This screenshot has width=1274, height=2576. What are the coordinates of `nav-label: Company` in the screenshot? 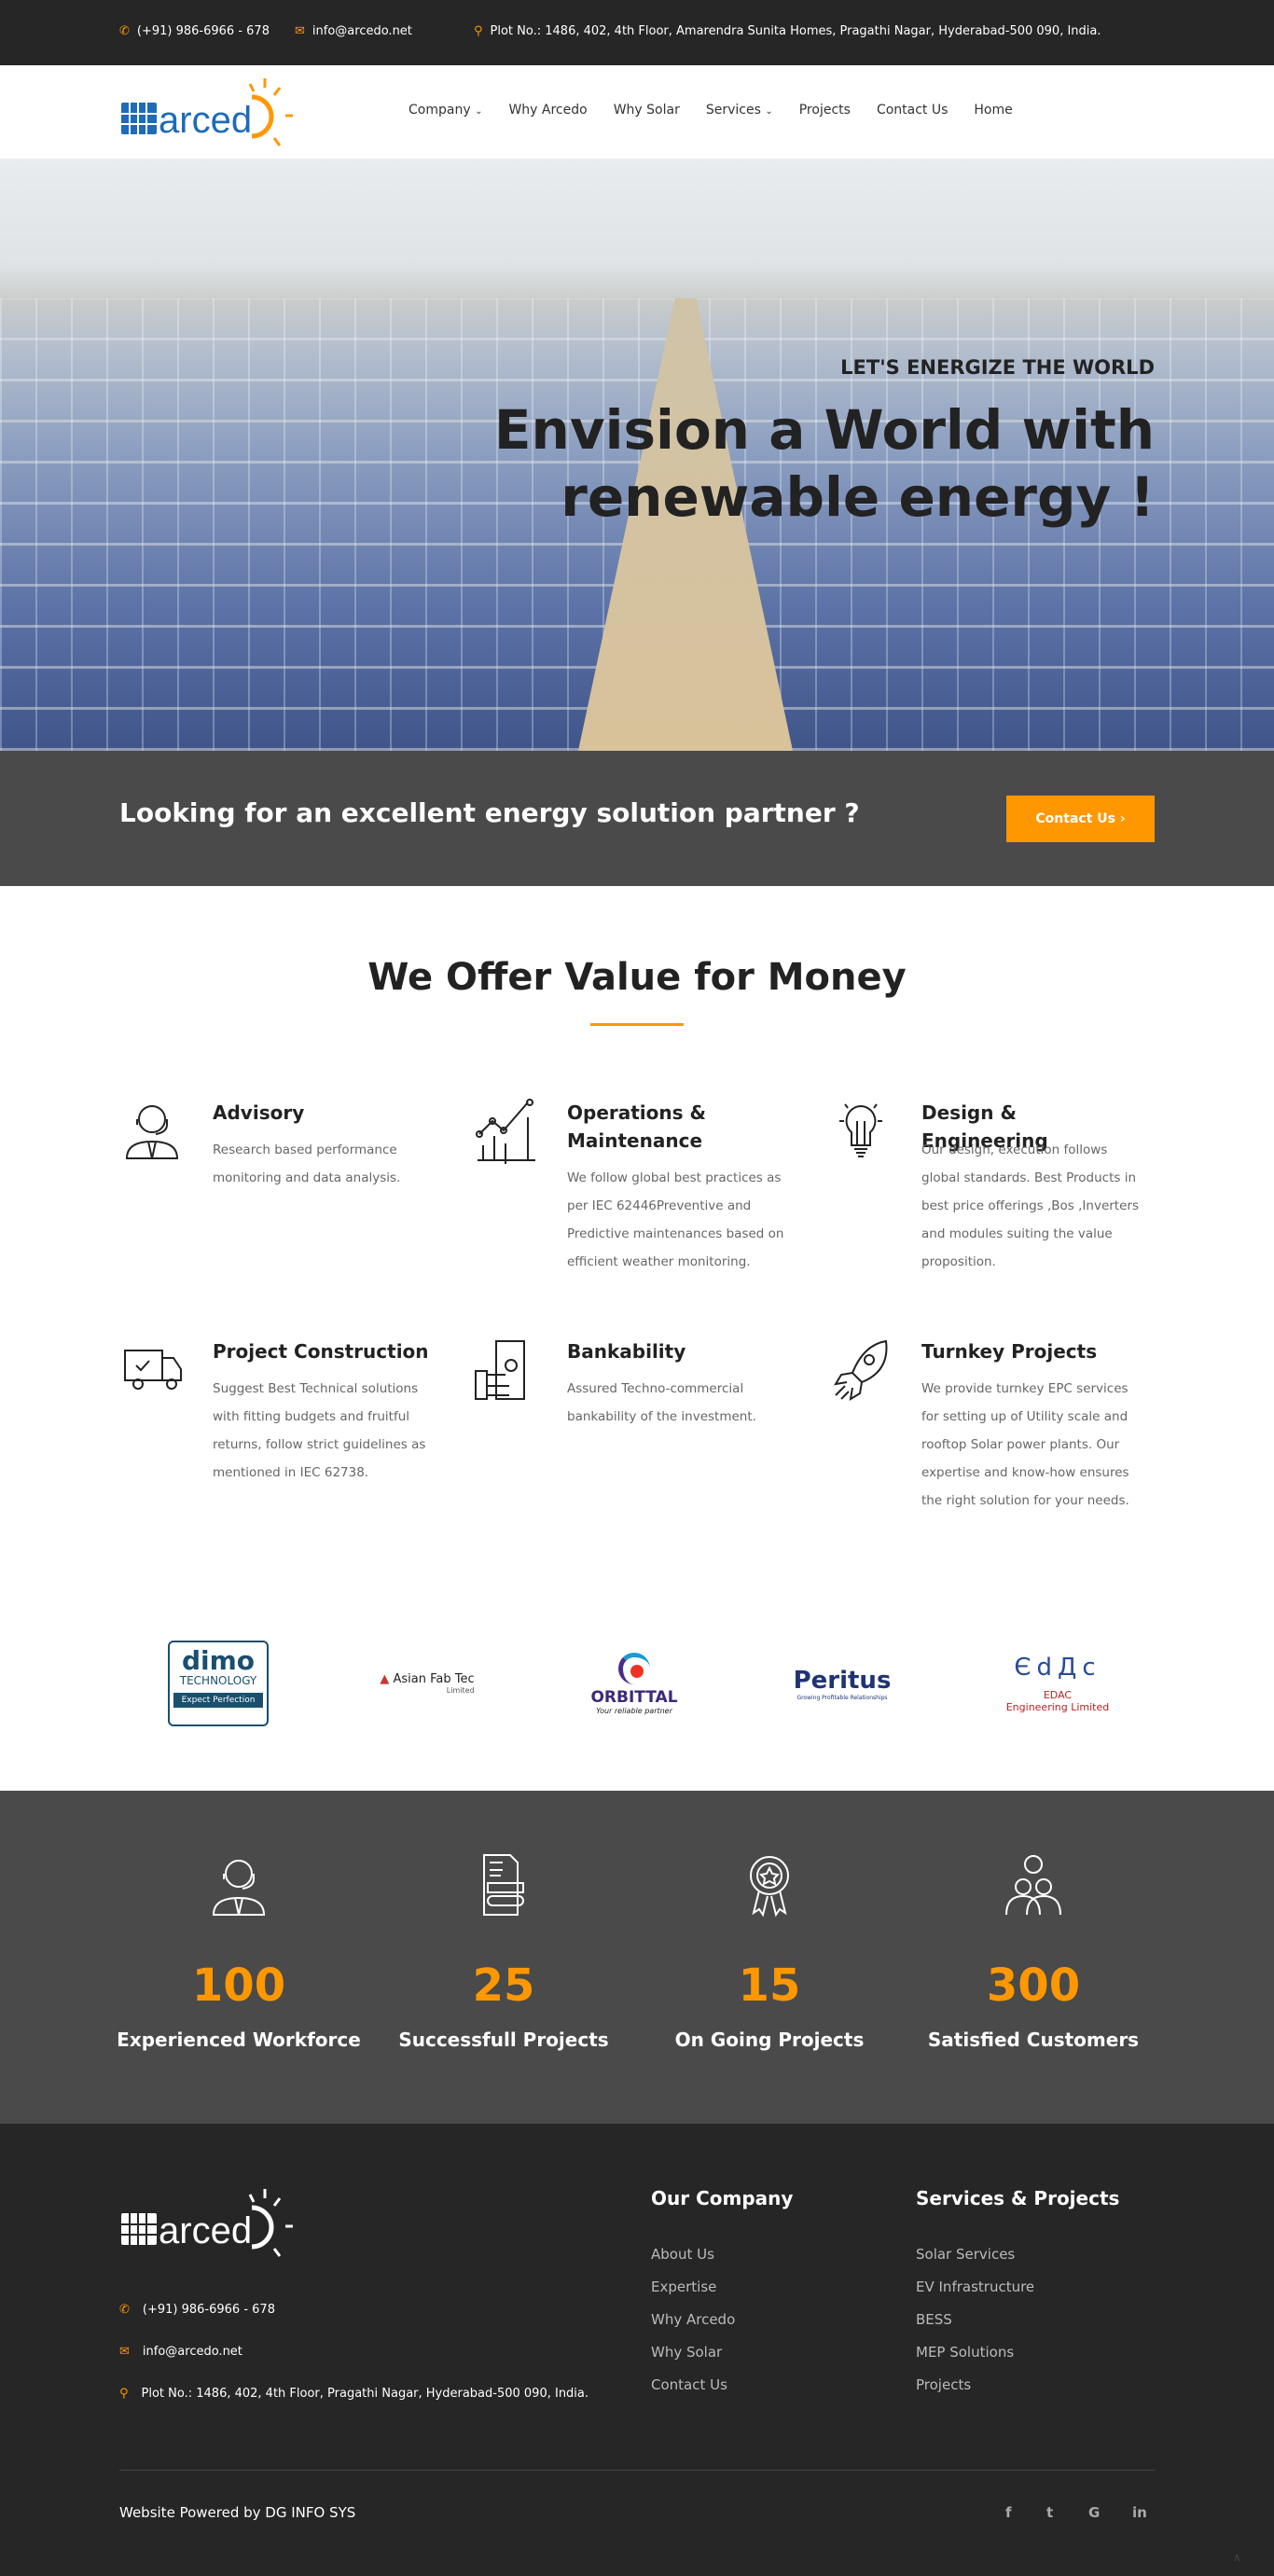 It's located at (440, 110).